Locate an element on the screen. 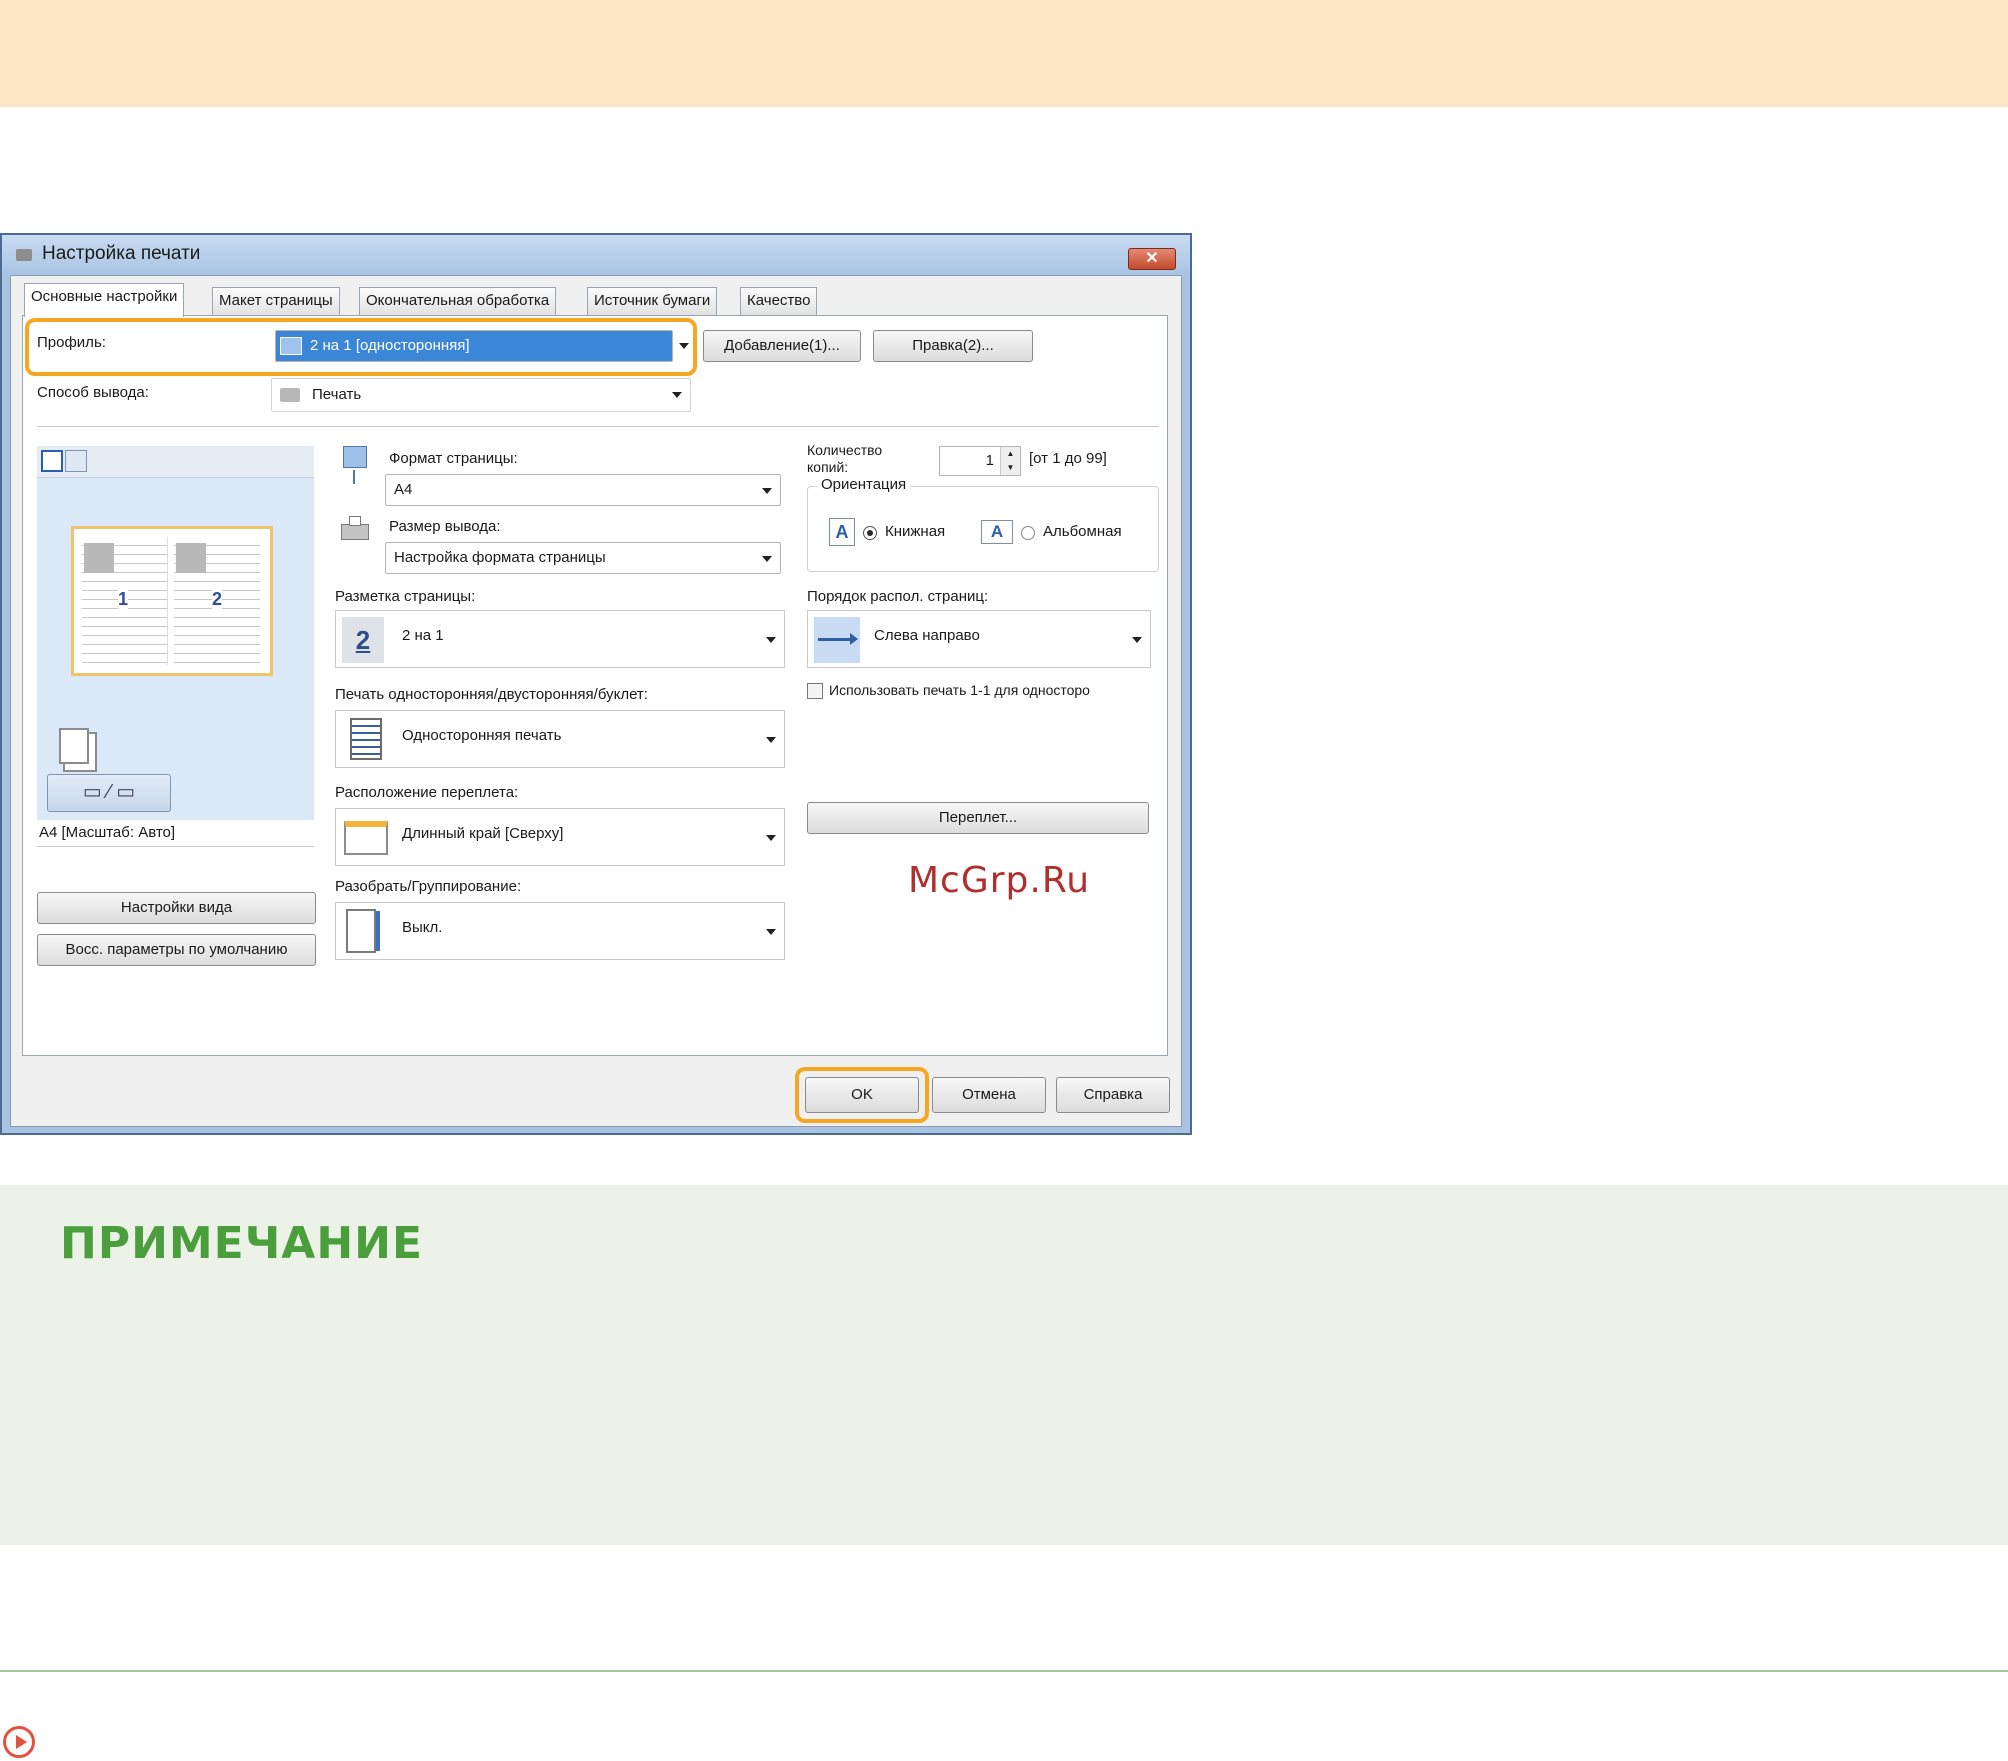 The height and width of the screenshot is (1761, 2008). titlebar: Настройка печати ✕ is located at coordinates (596, 255).